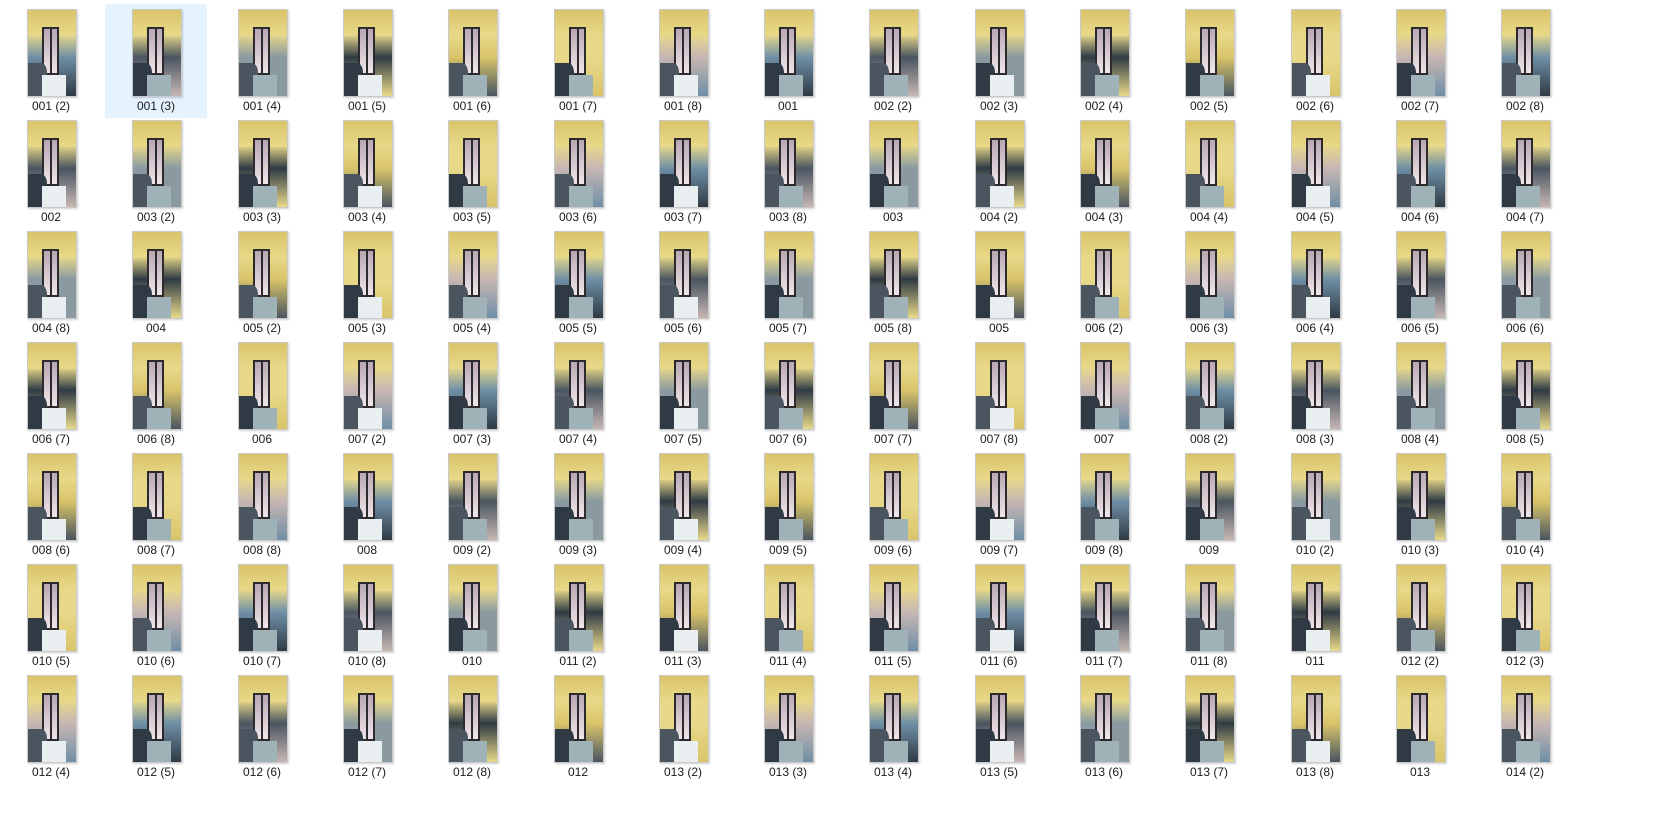  I want to click on file-item: 008 (3), so click(1315, 394).